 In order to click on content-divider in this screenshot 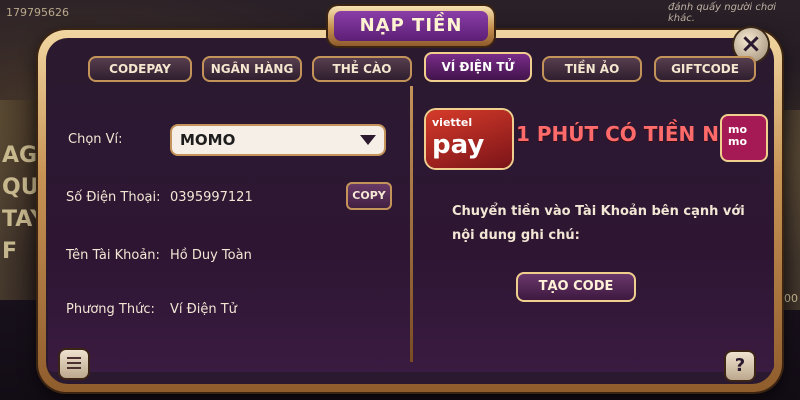, I will do `click(411, 224)`.